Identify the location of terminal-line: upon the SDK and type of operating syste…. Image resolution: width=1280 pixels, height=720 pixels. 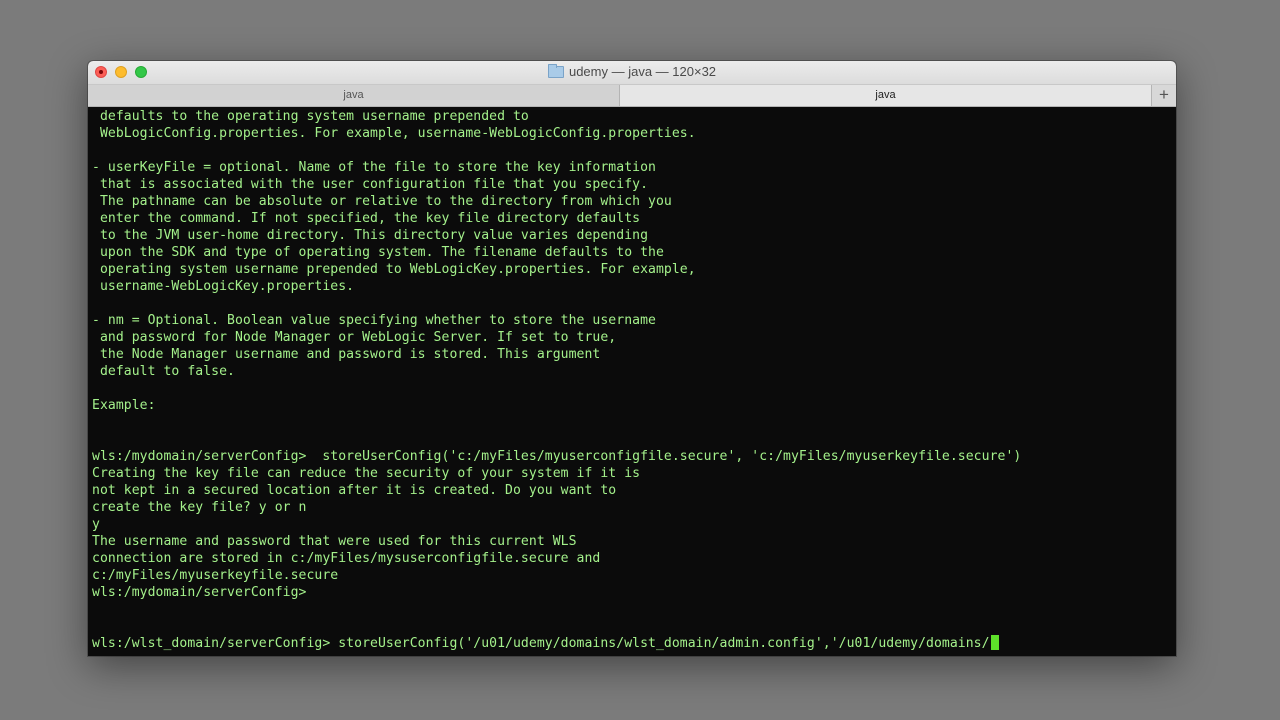
(378, 252).